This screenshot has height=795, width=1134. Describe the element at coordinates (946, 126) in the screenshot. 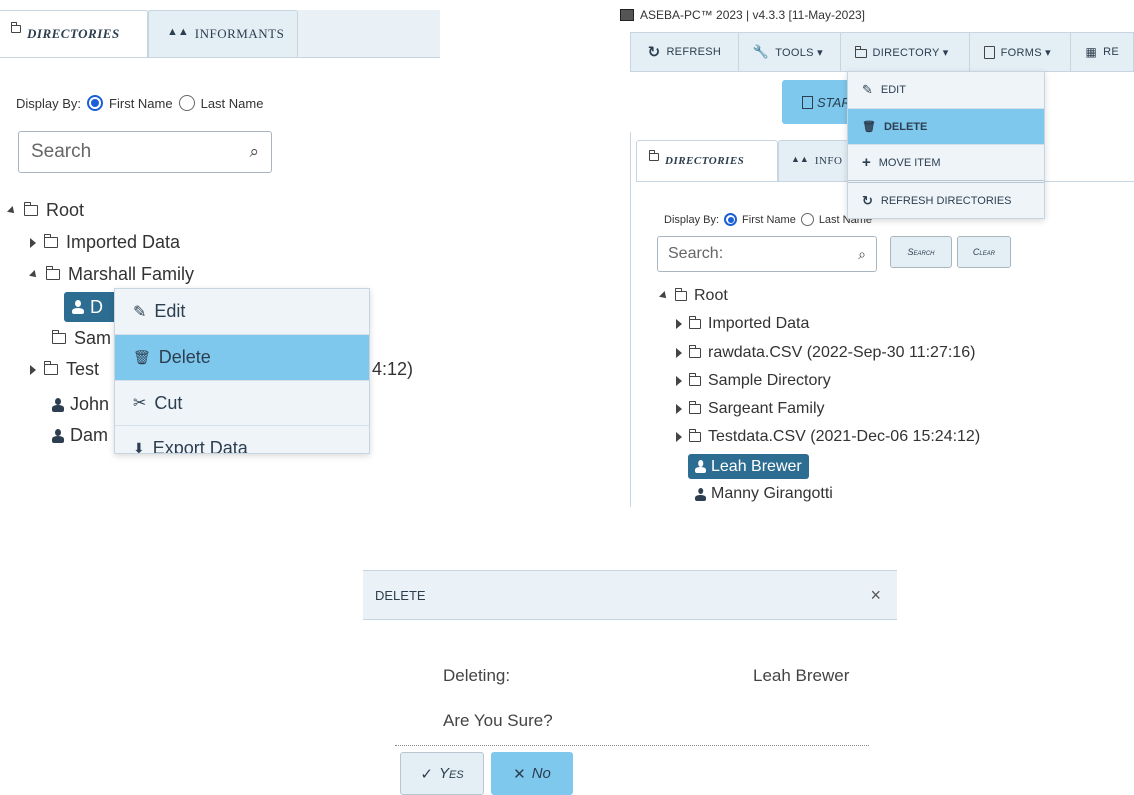

I see `dropdown-delete: 🗑 DELETE` at that location.